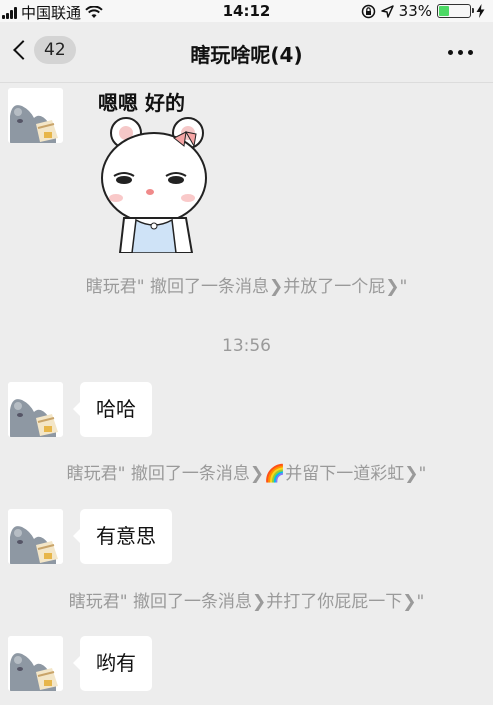 Image resolution: width=493 pixels, height=705 pixels. I want to click on system-notice: 瞎玩君" 撤回了一条消息❯并打了你屁屁一下❯", so click(246, 602).